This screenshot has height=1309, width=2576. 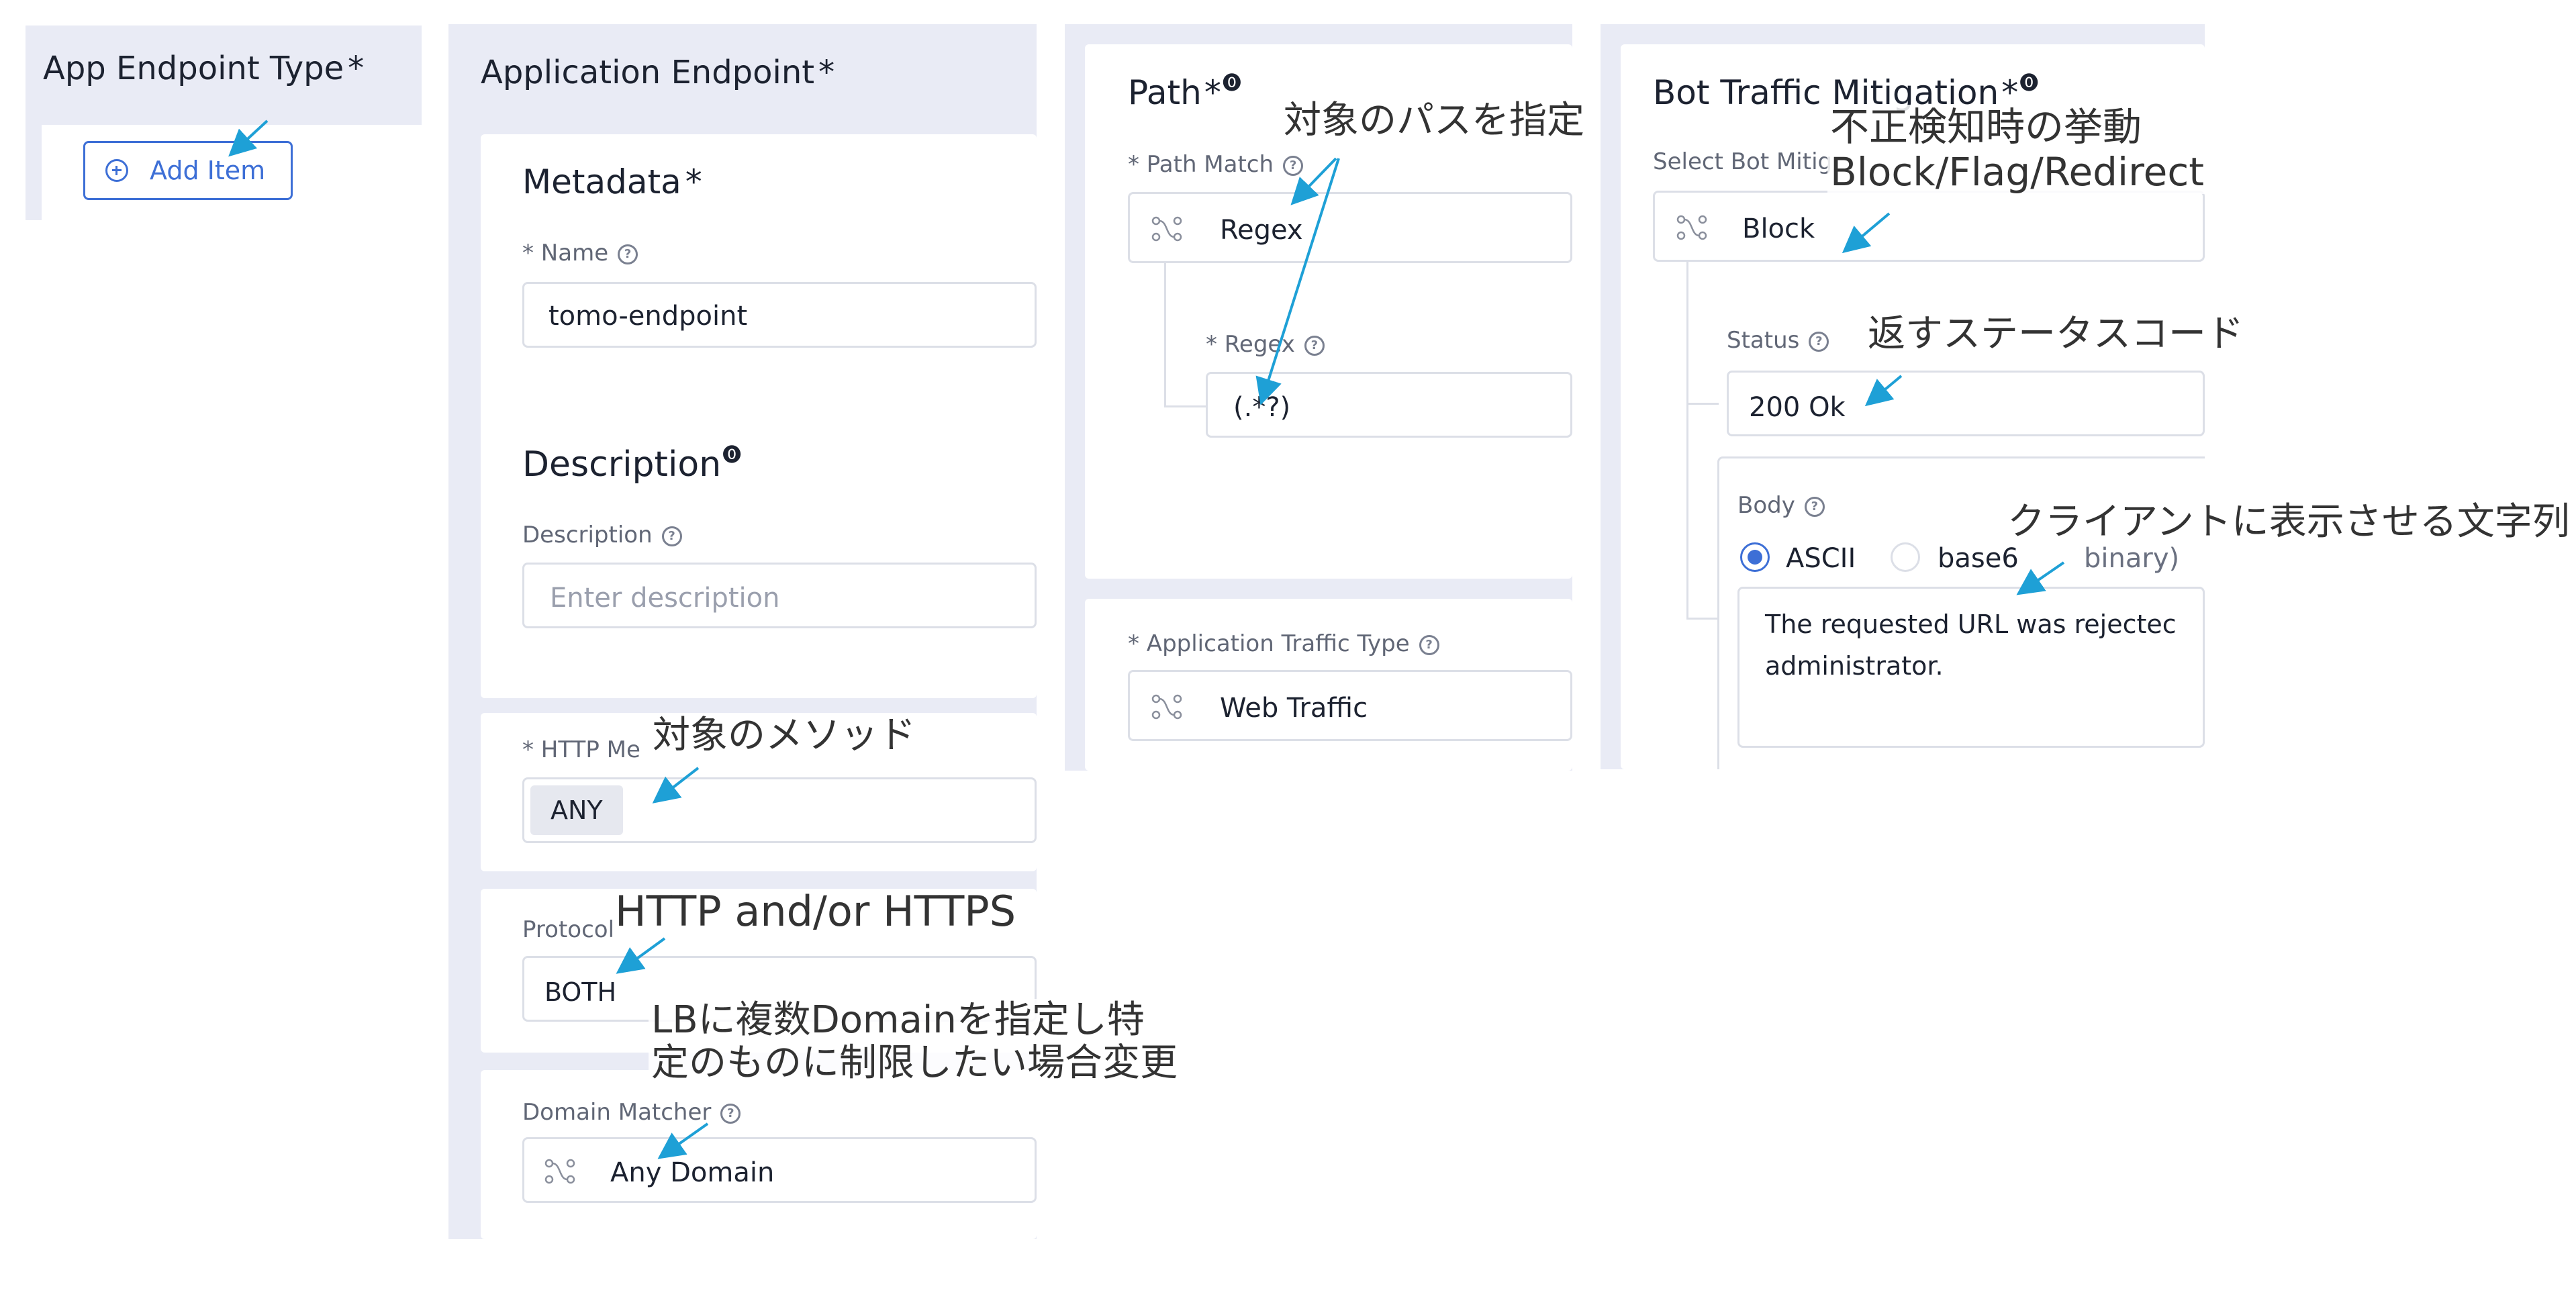 I want to click on arrow-domain, so click(x=683, y=1140).